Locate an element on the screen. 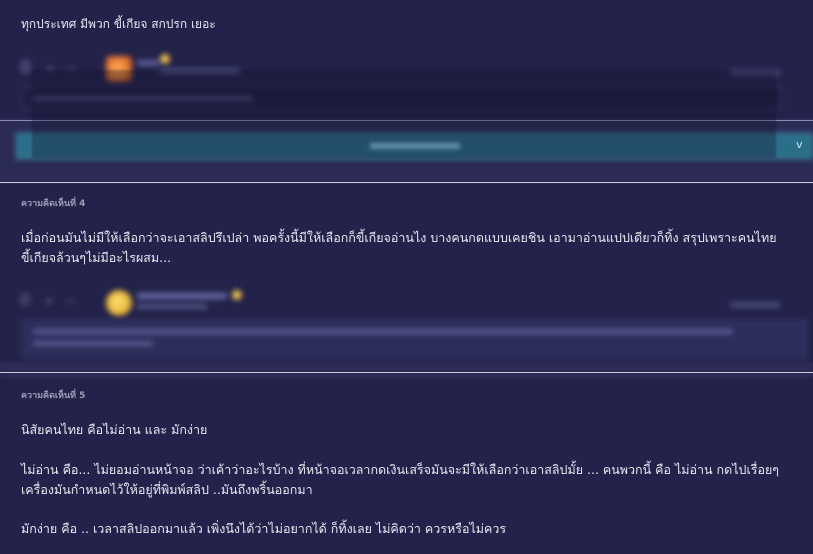 The height and width of the screenshot is (554, 813). downvote-icon: − is located at coordinates (71, 301).